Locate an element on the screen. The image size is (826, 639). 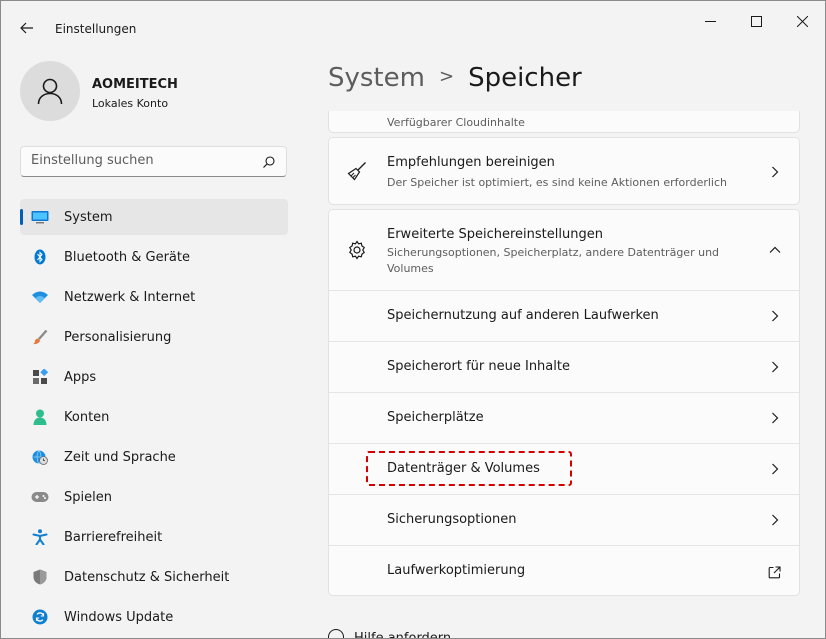
sidebar-item-gaming: Spielen is located at coordinates (154, 497).